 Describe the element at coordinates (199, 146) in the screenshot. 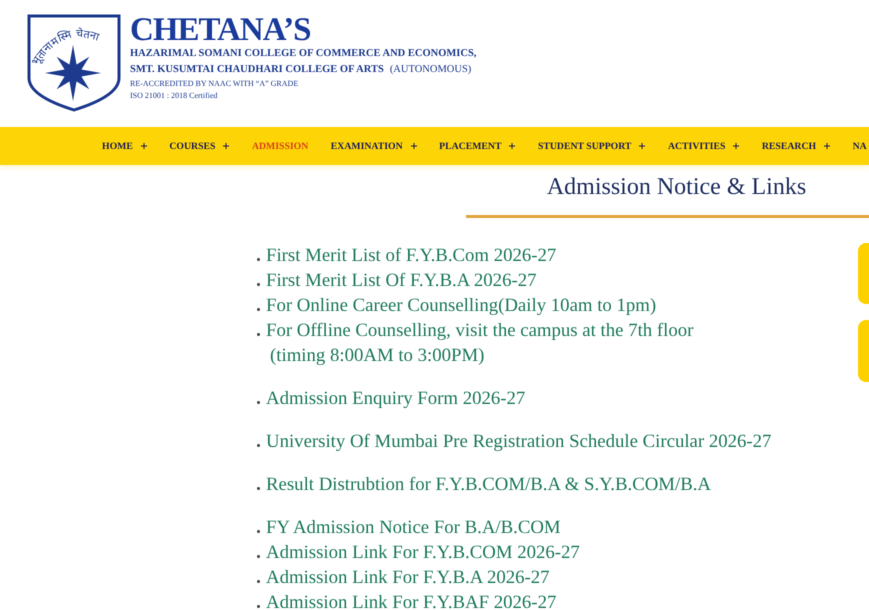

I see `nav-item: COURSES` at that location.